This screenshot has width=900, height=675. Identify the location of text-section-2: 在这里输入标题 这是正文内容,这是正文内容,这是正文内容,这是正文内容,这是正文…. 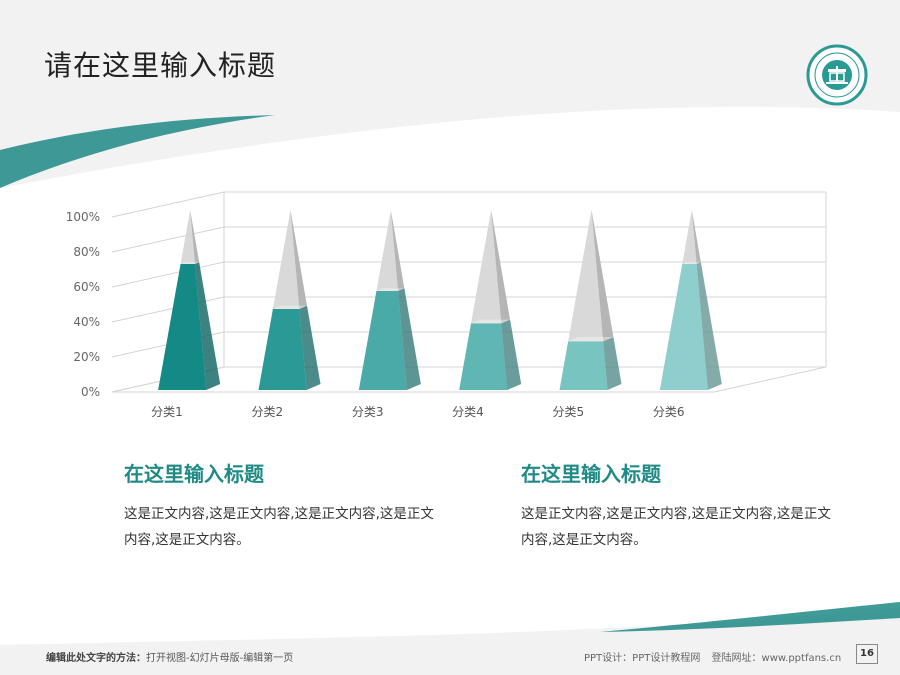
(681, 505).